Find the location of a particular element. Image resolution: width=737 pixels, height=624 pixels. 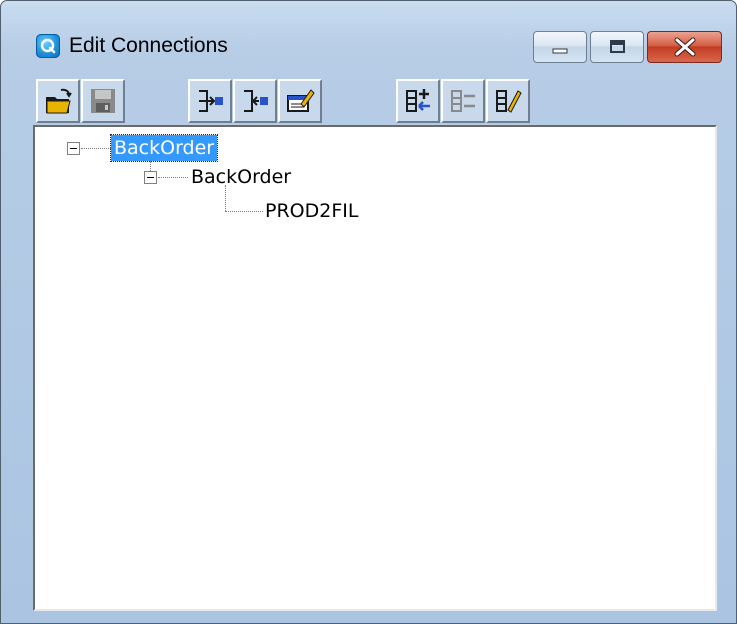

open-button is located at coordinates (58, 101).